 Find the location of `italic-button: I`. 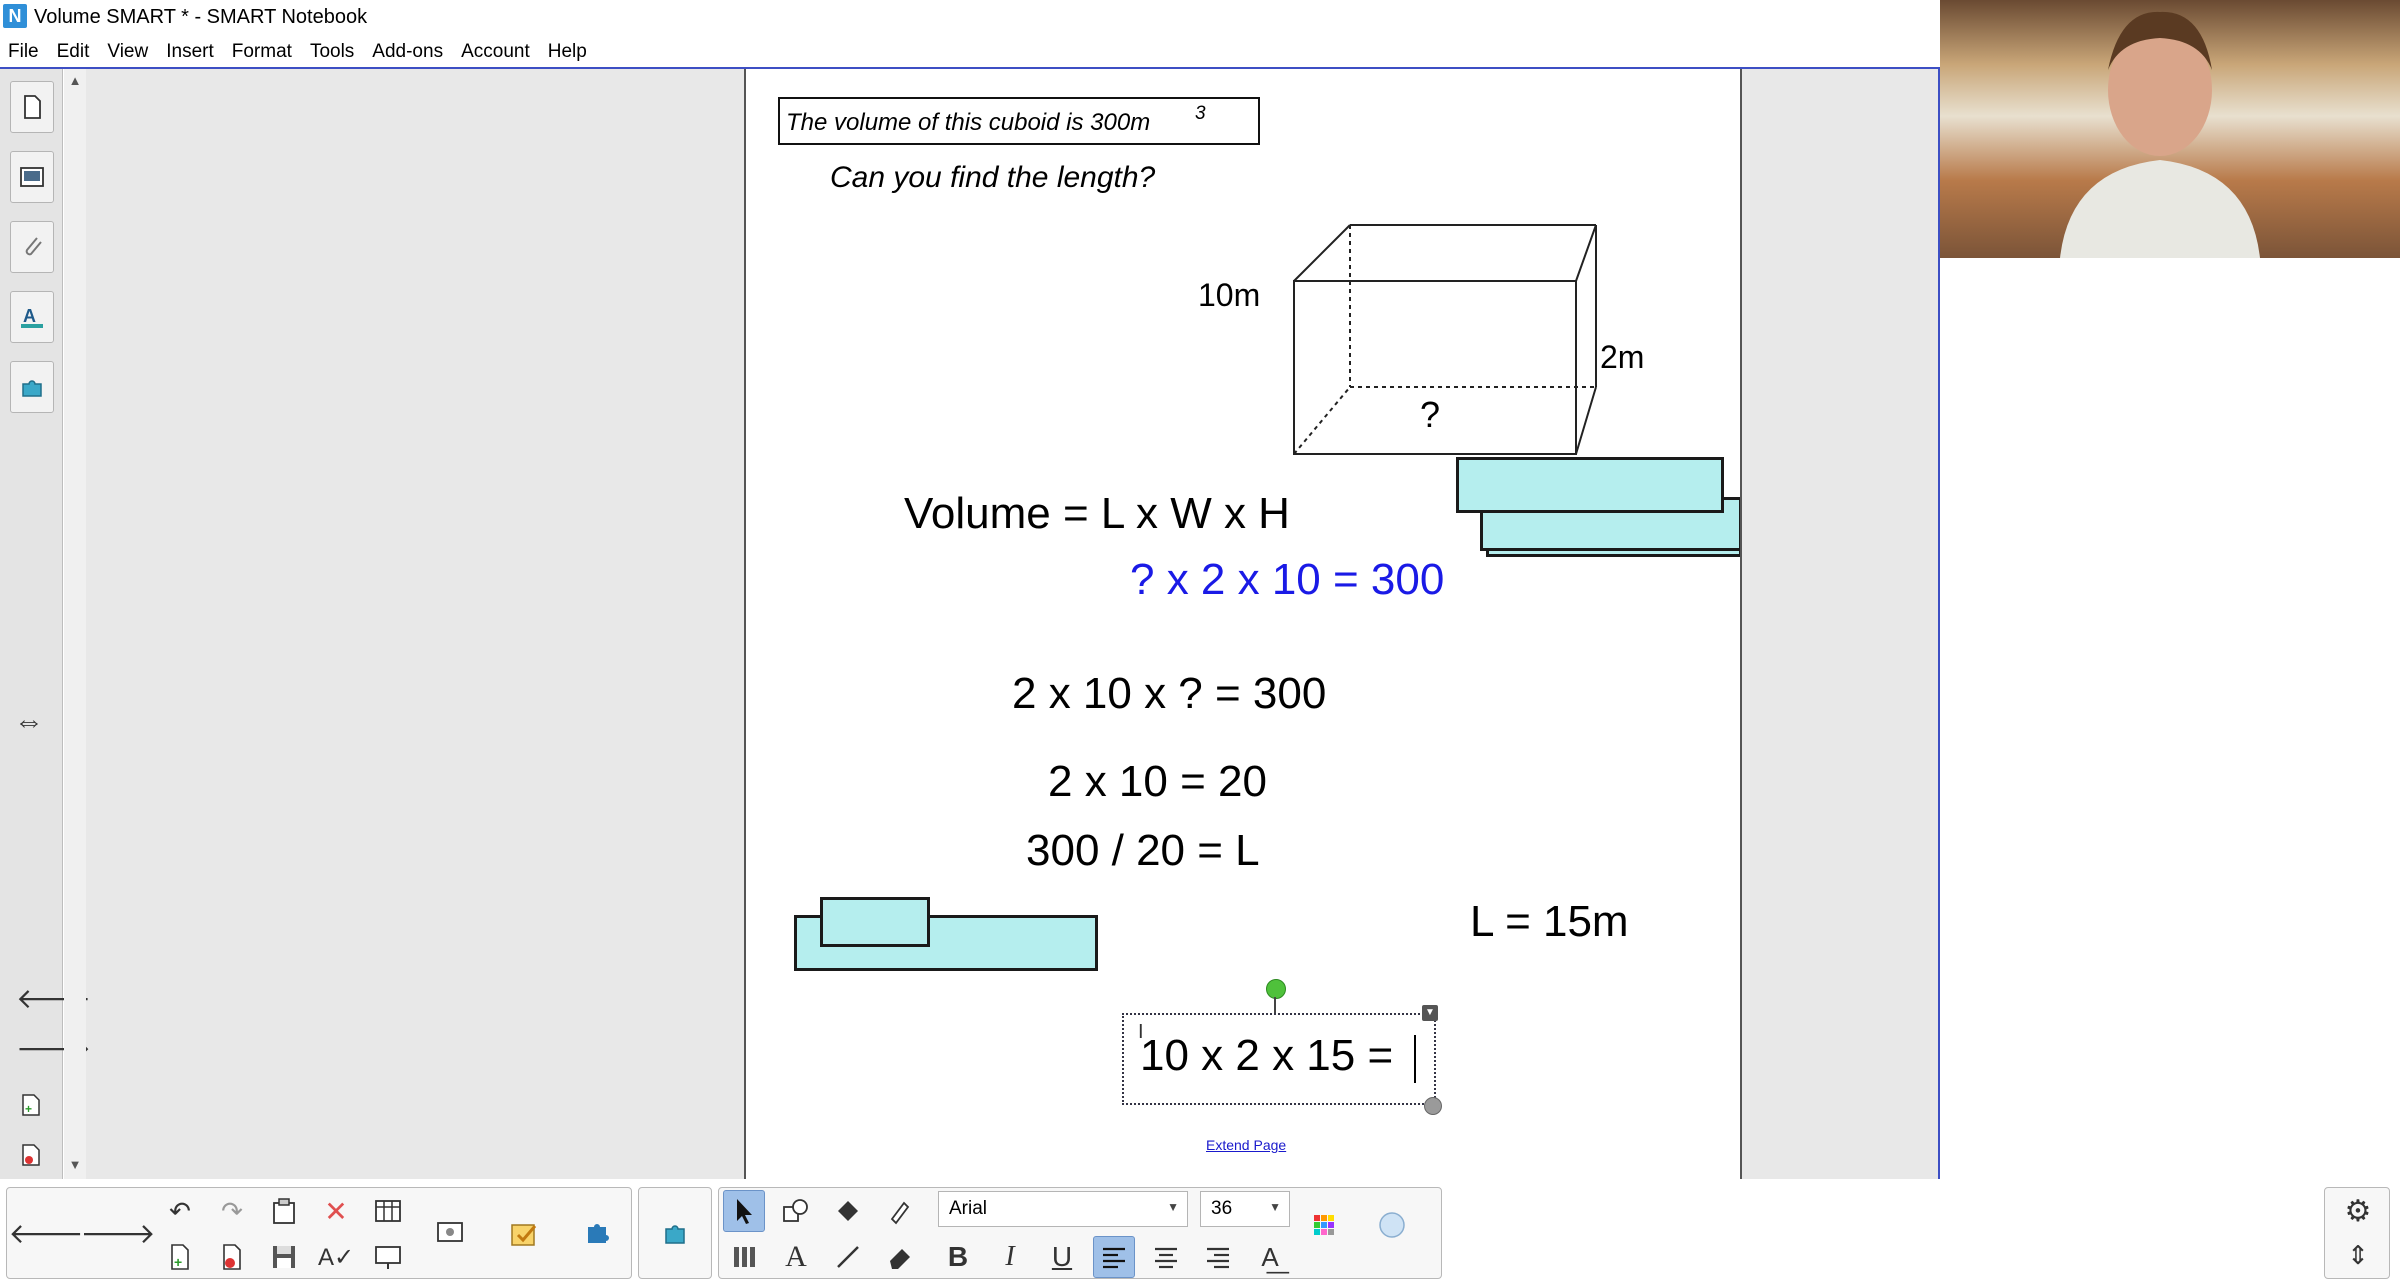

italic-button: I is located at coordinates (1010, 1257).